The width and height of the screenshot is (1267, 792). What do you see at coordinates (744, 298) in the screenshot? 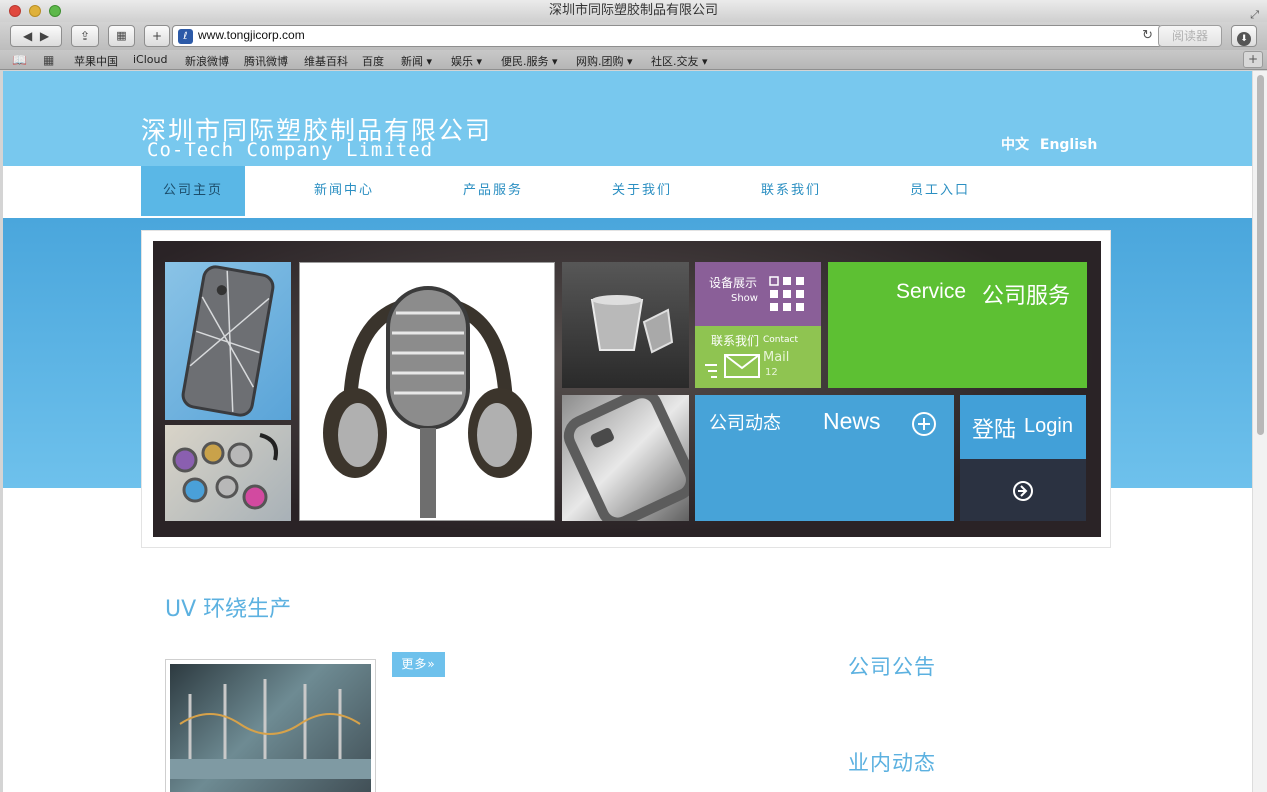
I see `show-subtitle: Show` at bounding box center [744, 298].